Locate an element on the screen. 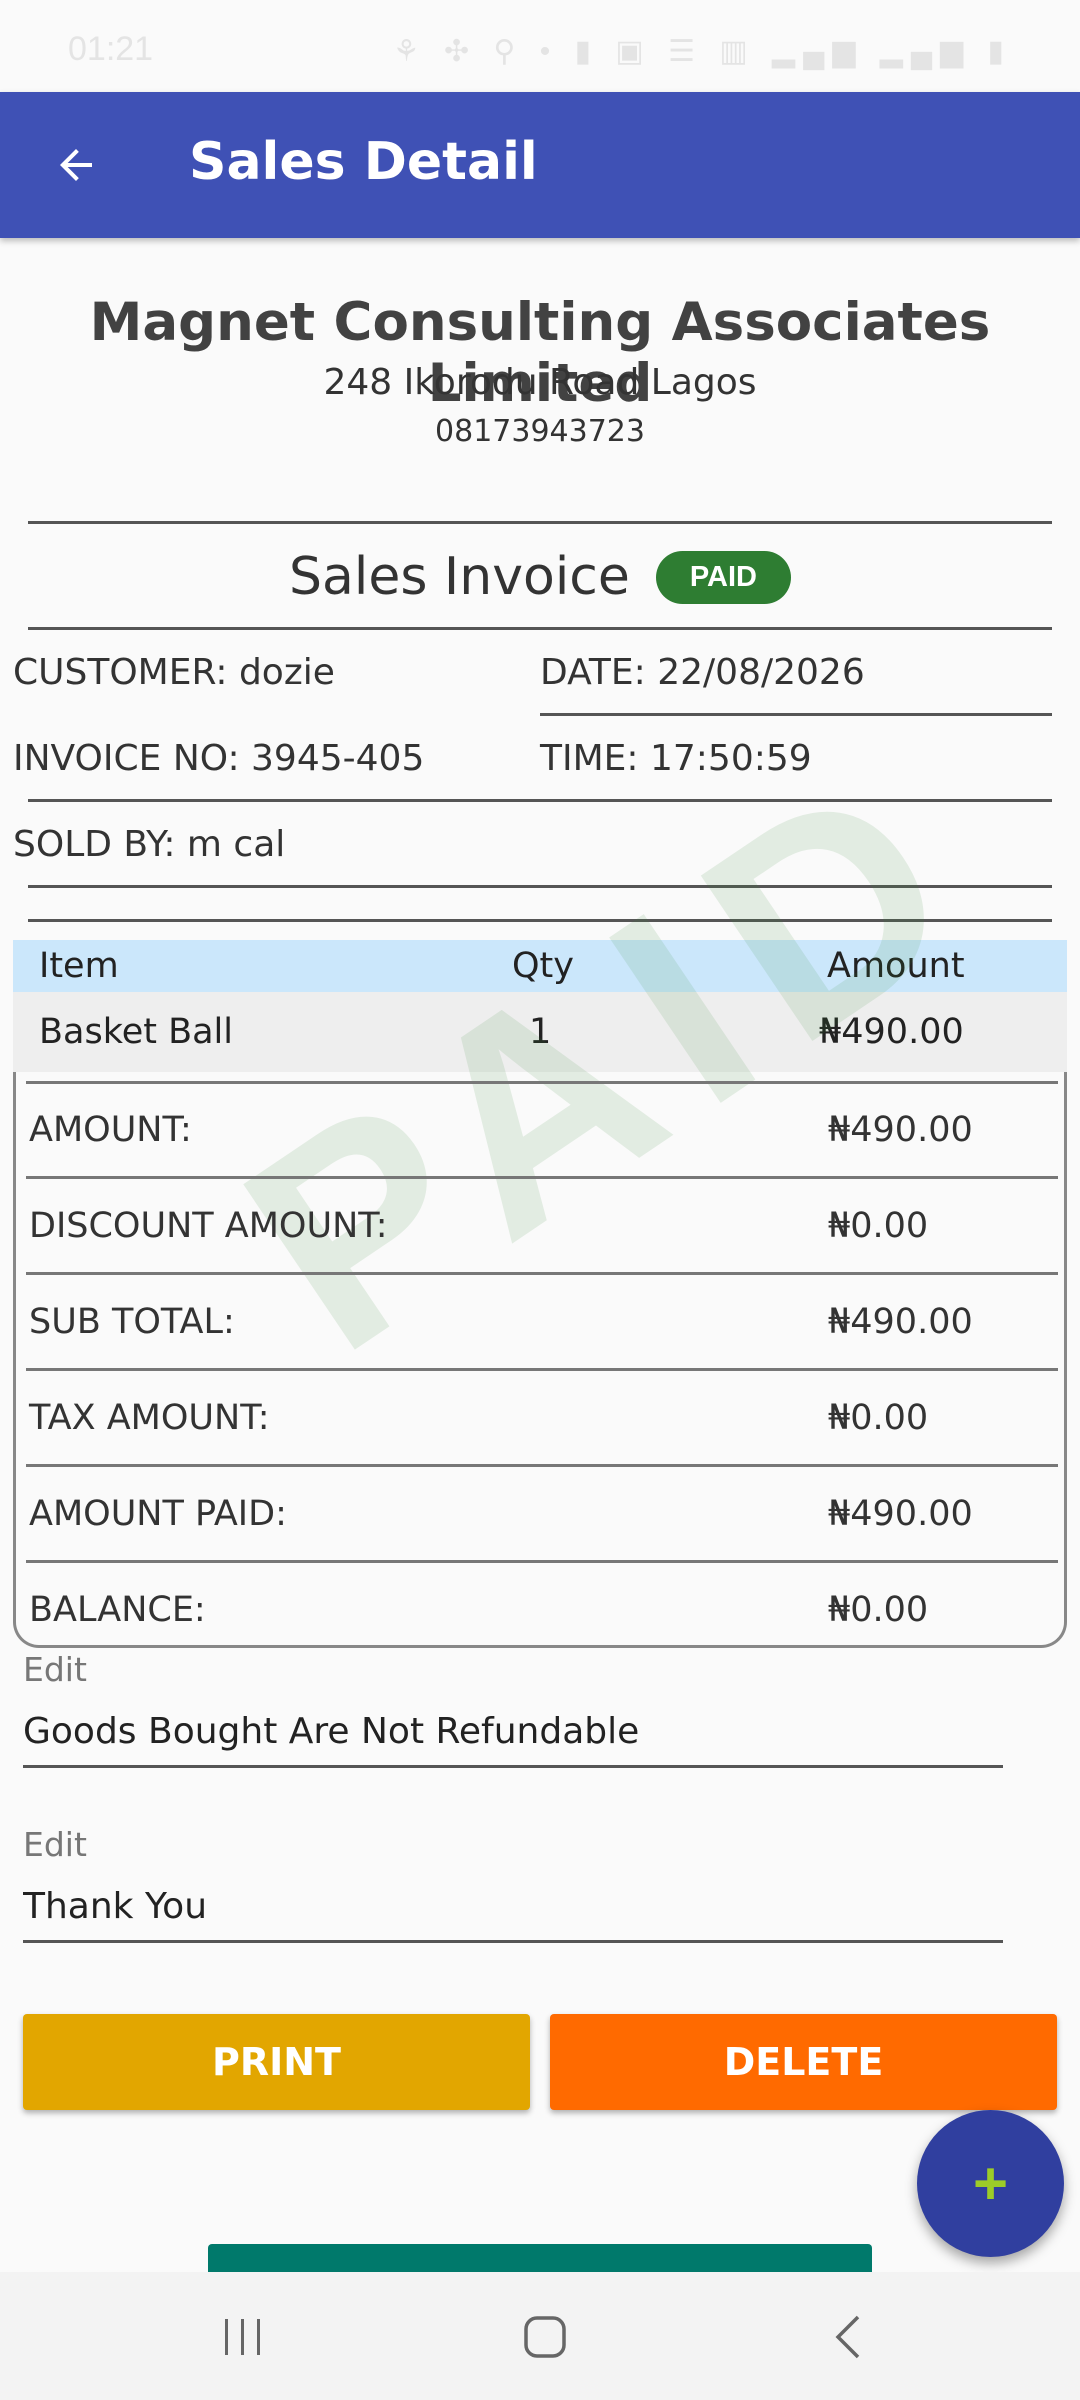 Image resolution: width=1080 pixels, height=2400 pixels. page-title: Sales Detail is located at coordinates (363, 162).